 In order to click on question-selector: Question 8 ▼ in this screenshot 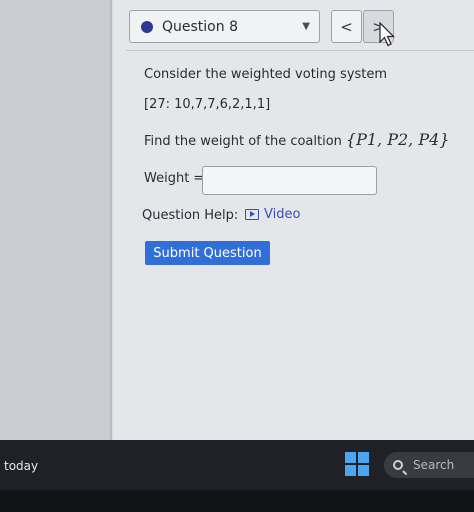, I will do `click(224, 26)`.